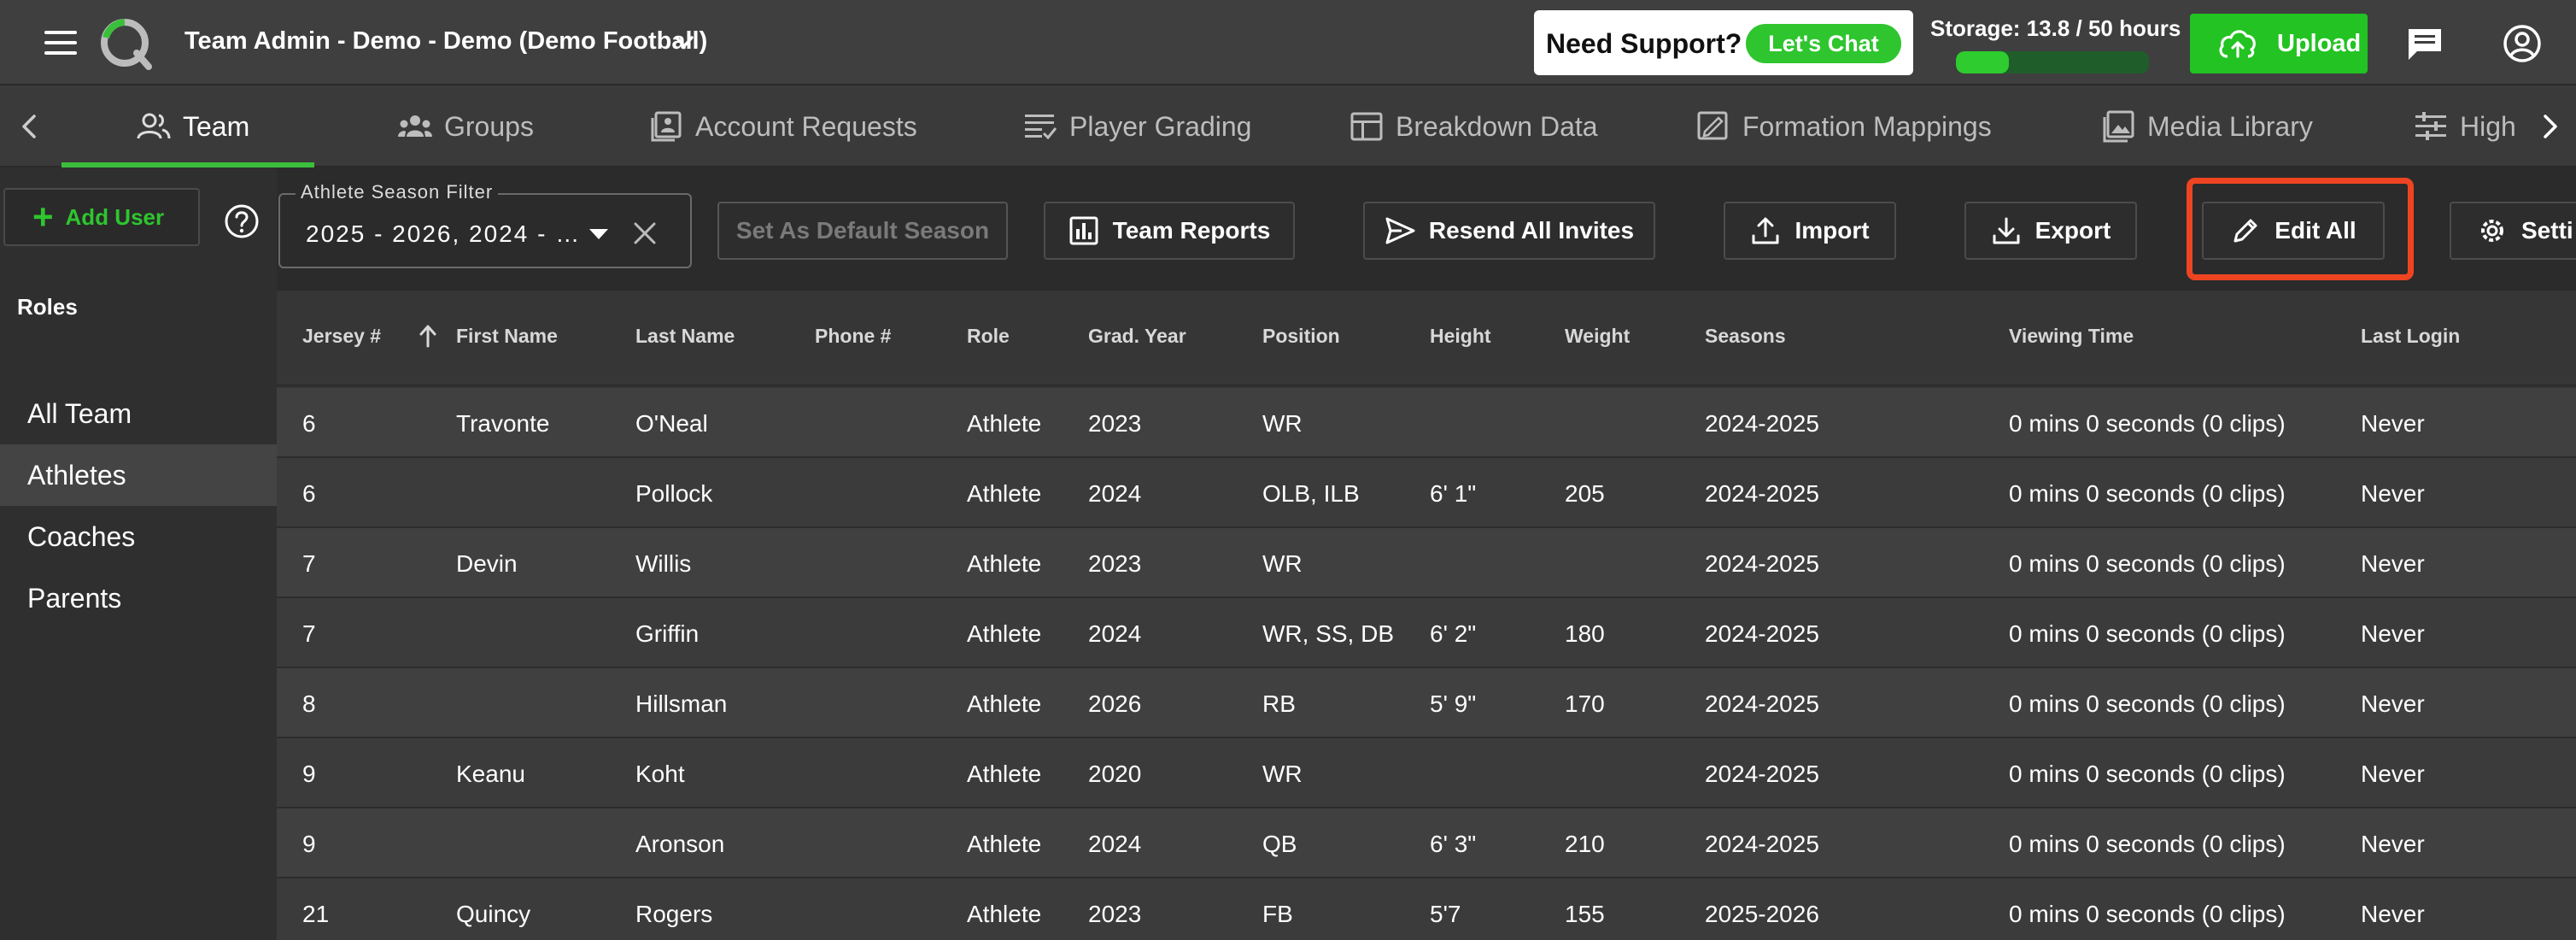 The height and width of the screenshot is (940, 2576). Describe the element at coordinates (671, 423) in the screenshot. I see `cell-last-name: O'Neal` at that location.